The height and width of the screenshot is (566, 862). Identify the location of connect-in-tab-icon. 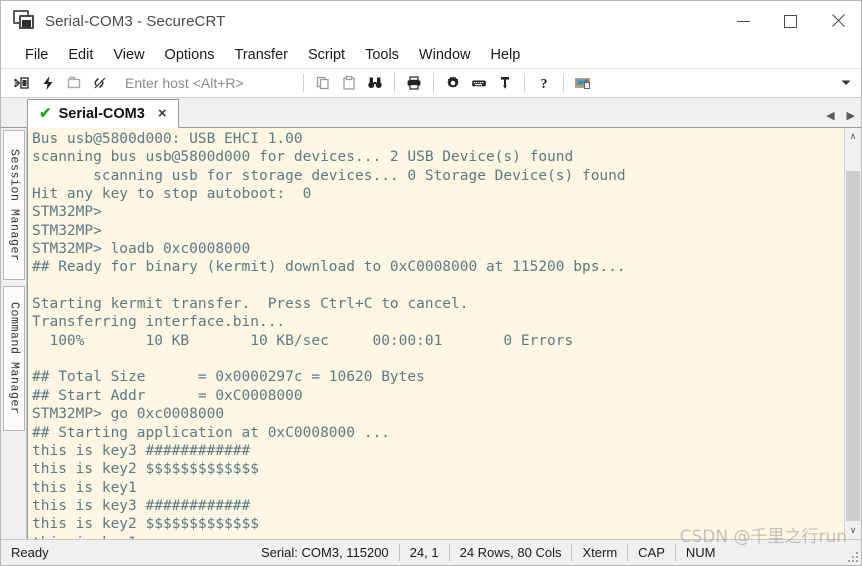
(74, 83).